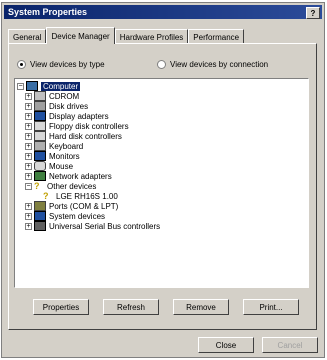 This screenshot has width=327, height=360. I want to click on tree-item-keyboard: + Keyboard, so click(162, 146).